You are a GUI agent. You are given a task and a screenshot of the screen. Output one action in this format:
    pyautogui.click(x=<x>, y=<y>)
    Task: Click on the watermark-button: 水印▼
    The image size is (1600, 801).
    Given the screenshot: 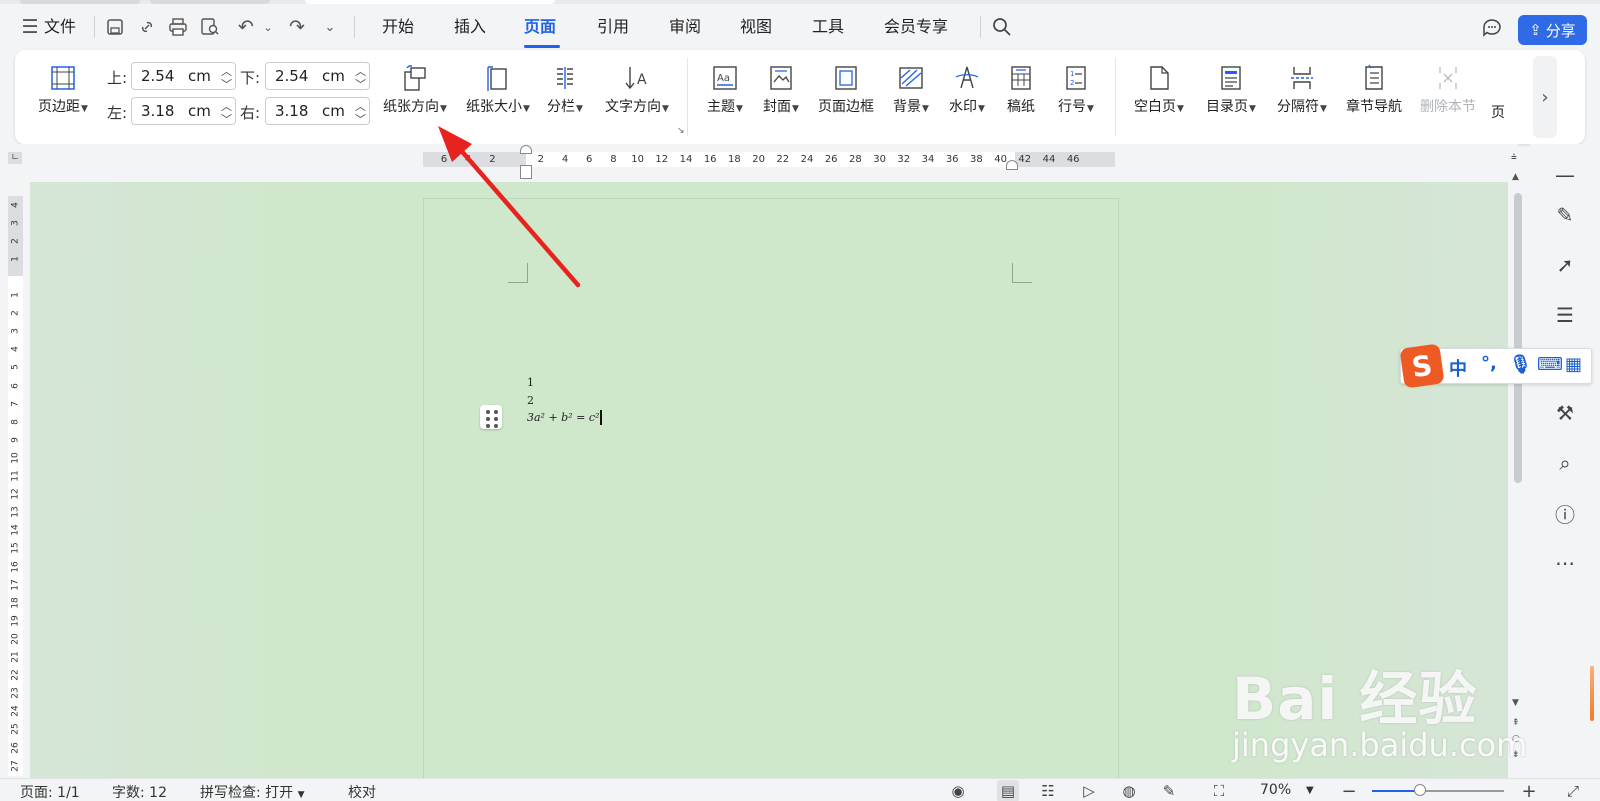 What is the action you would take?
    pyautogui.click(x=967, y=89)
    